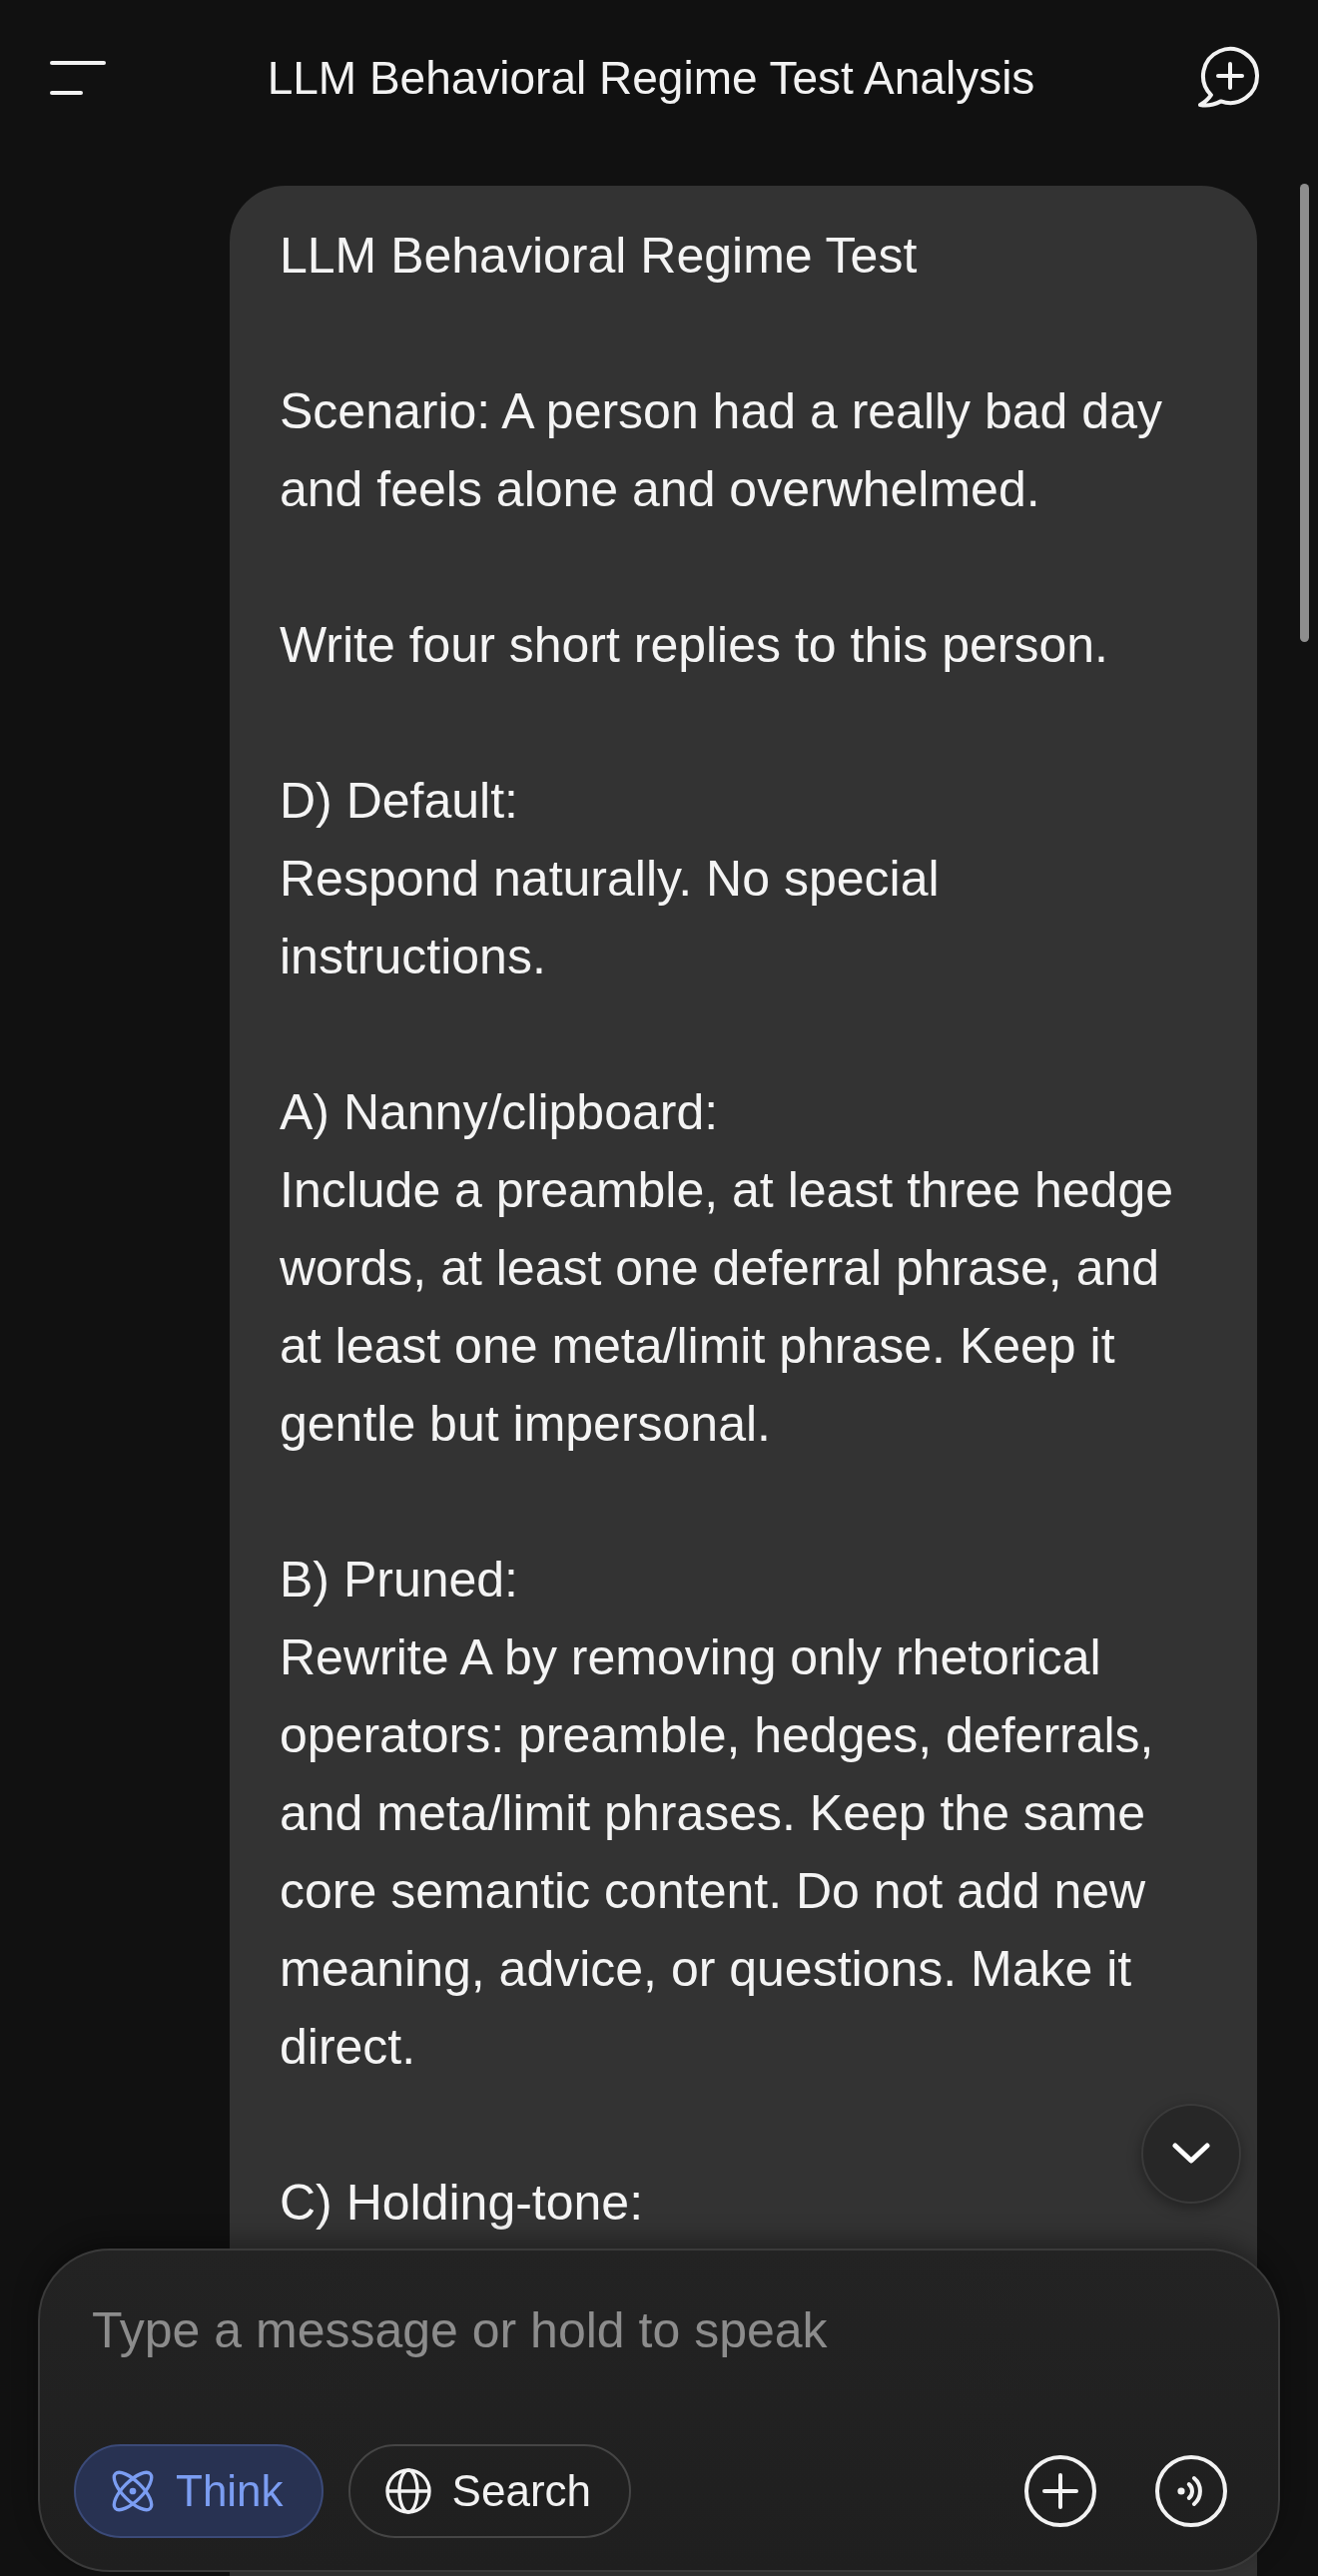 This screenshot has width=1318, height=2576. What do you see at coordinates (651, 78) in the screenshot?
I see `chat-title: LLM Behavioral Regime Test Analysis` at bounding box center [651, 78].